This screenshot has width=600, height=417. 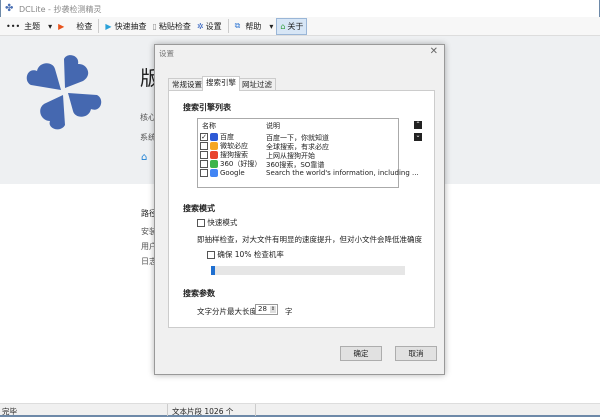 I want to click on engine-row: Google, so click(x=222, y=172).